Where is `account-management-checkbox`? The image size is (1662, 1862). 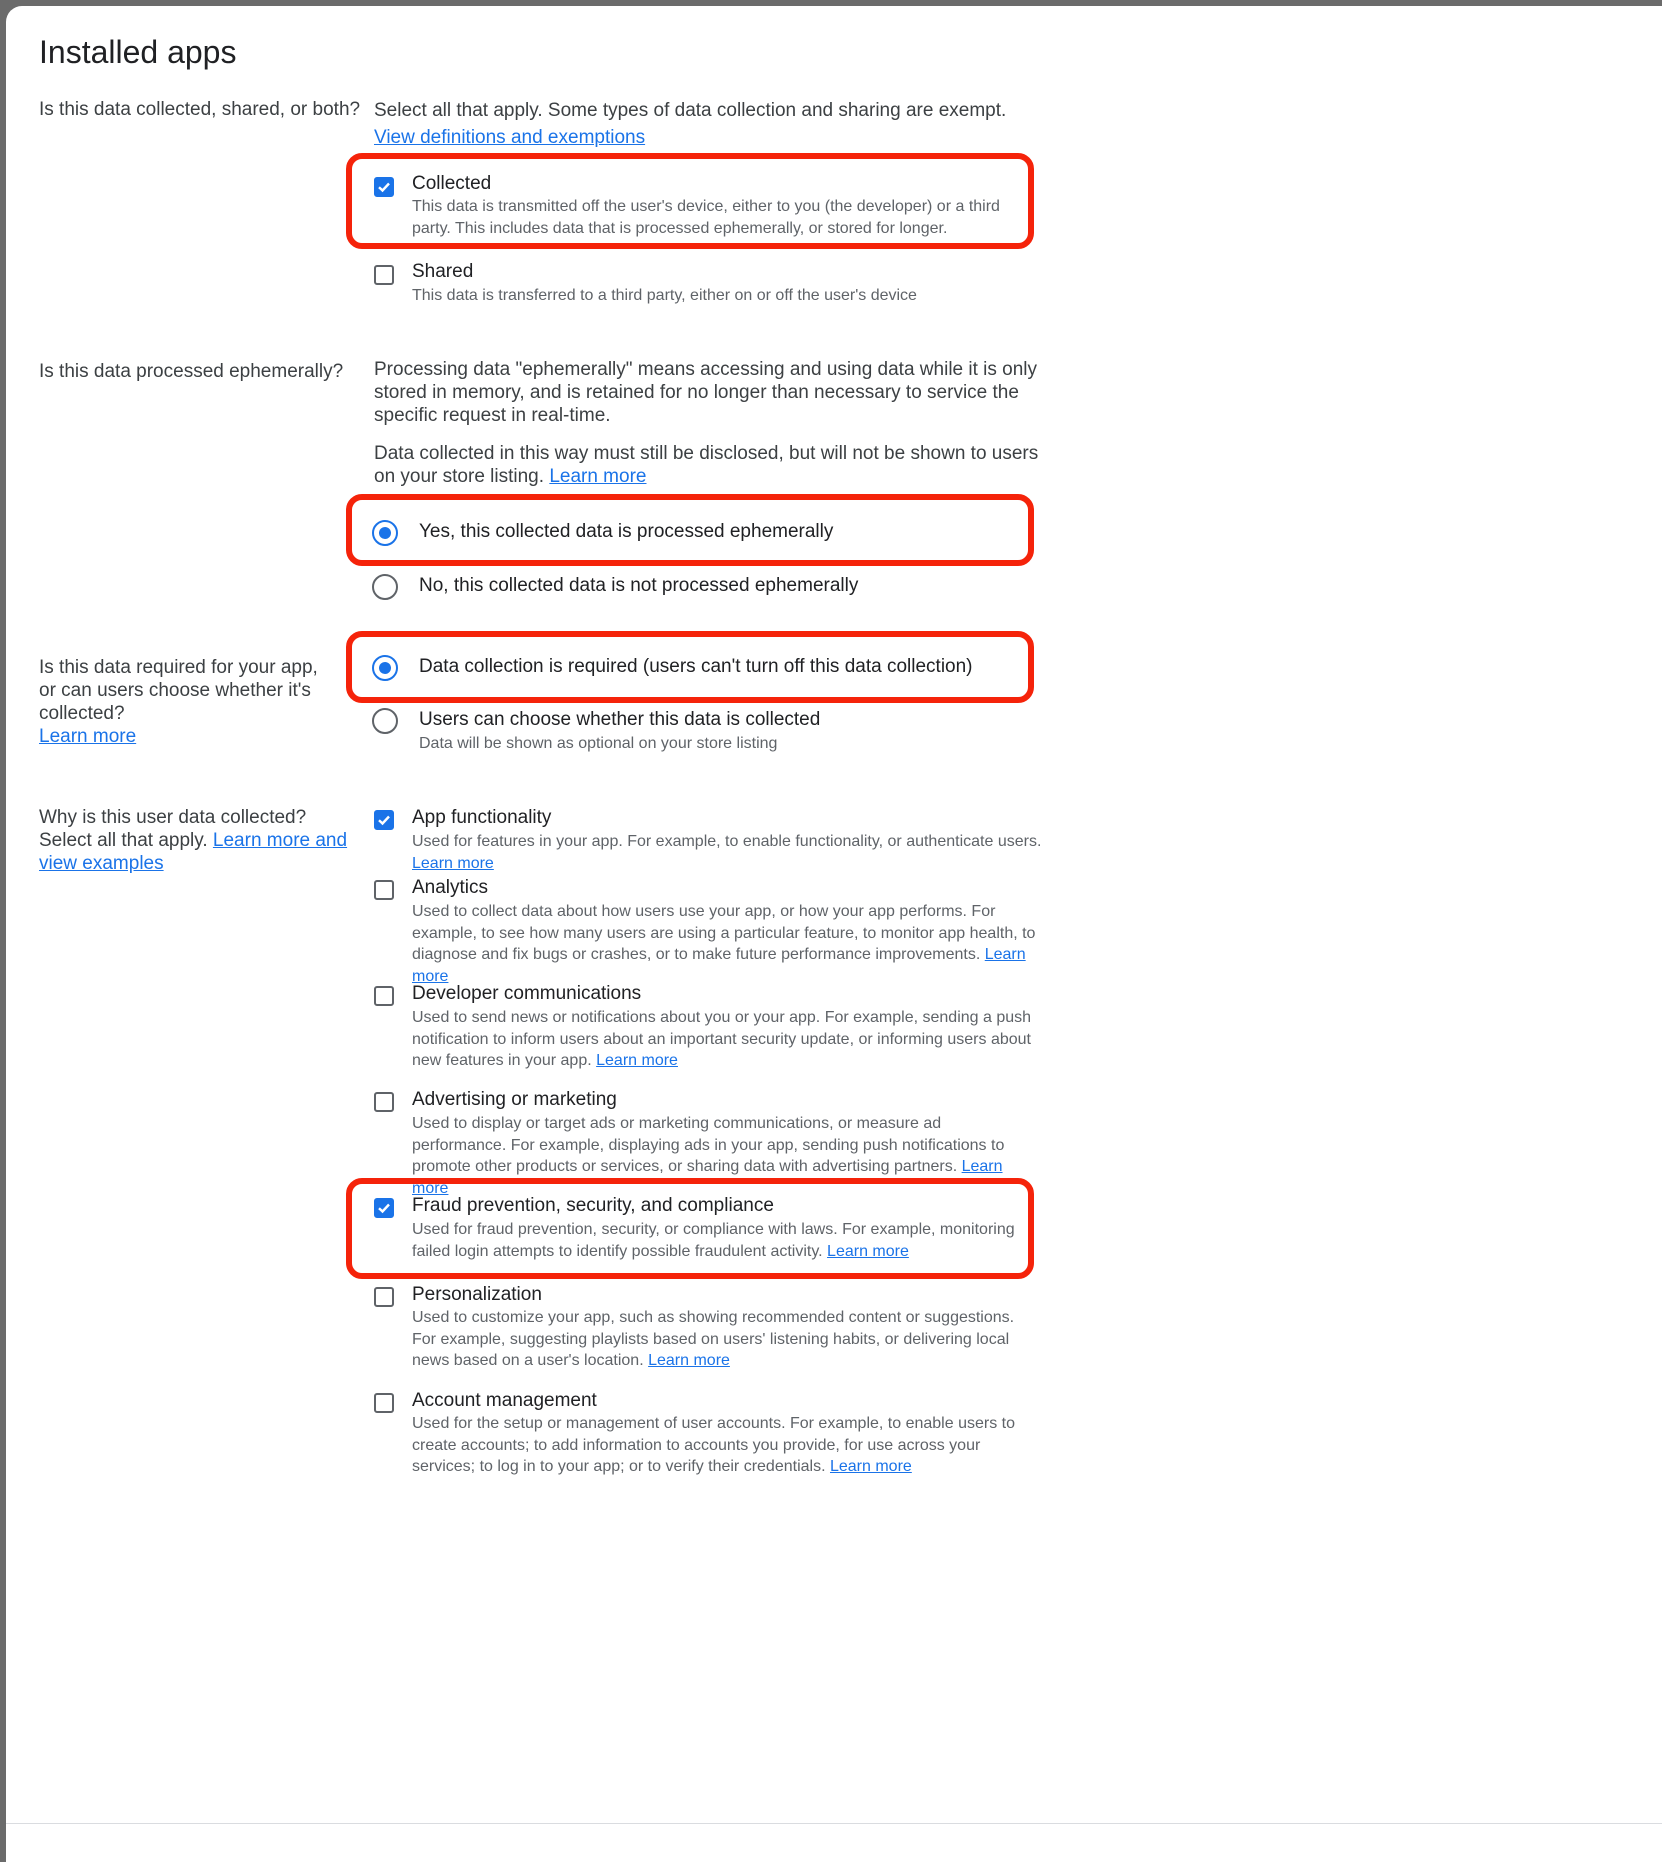 account-management-checkbox is located at coordinates (384, 1403).